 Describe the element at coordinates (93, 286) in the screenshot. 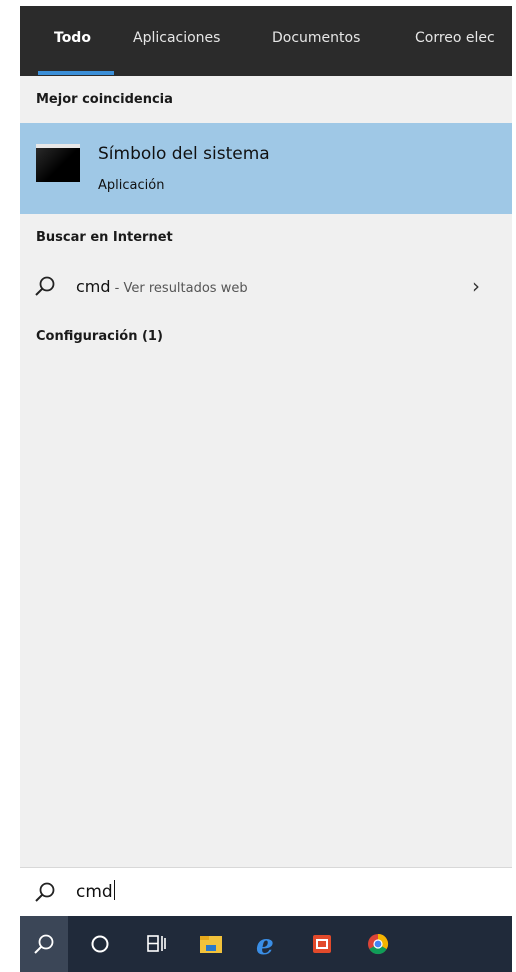

I see `web-query-text: cmd` at that location.